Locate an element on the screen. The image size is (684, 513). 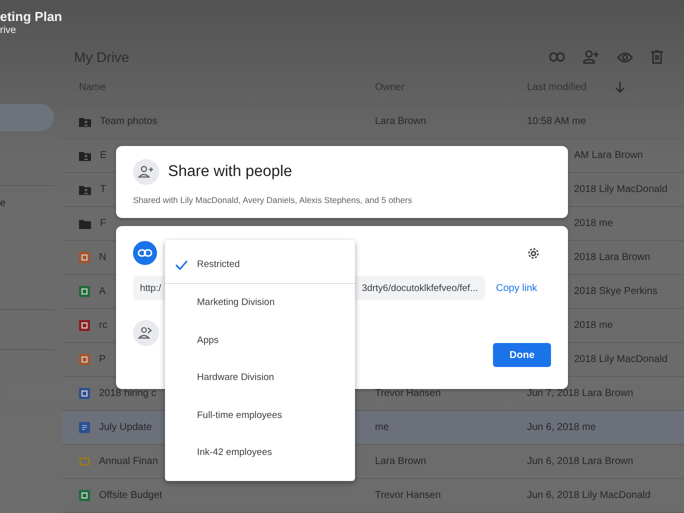
modified-cell: Jun 6, 2018 Lily MacDonald is located at coordinates (588, 495).